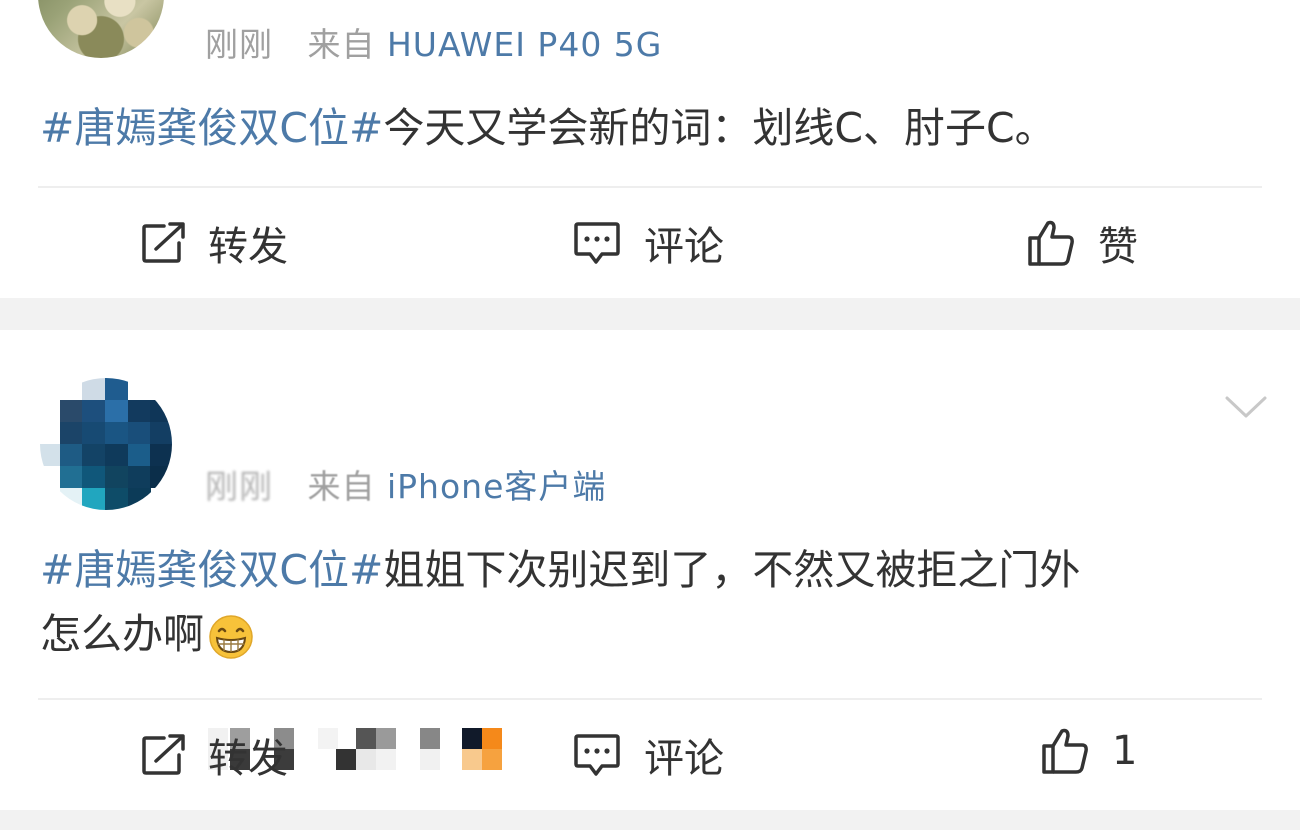  Describe the element at coordinates (496, 486) in the screenshot. I see `post-source: iPhone客户端` at that location.